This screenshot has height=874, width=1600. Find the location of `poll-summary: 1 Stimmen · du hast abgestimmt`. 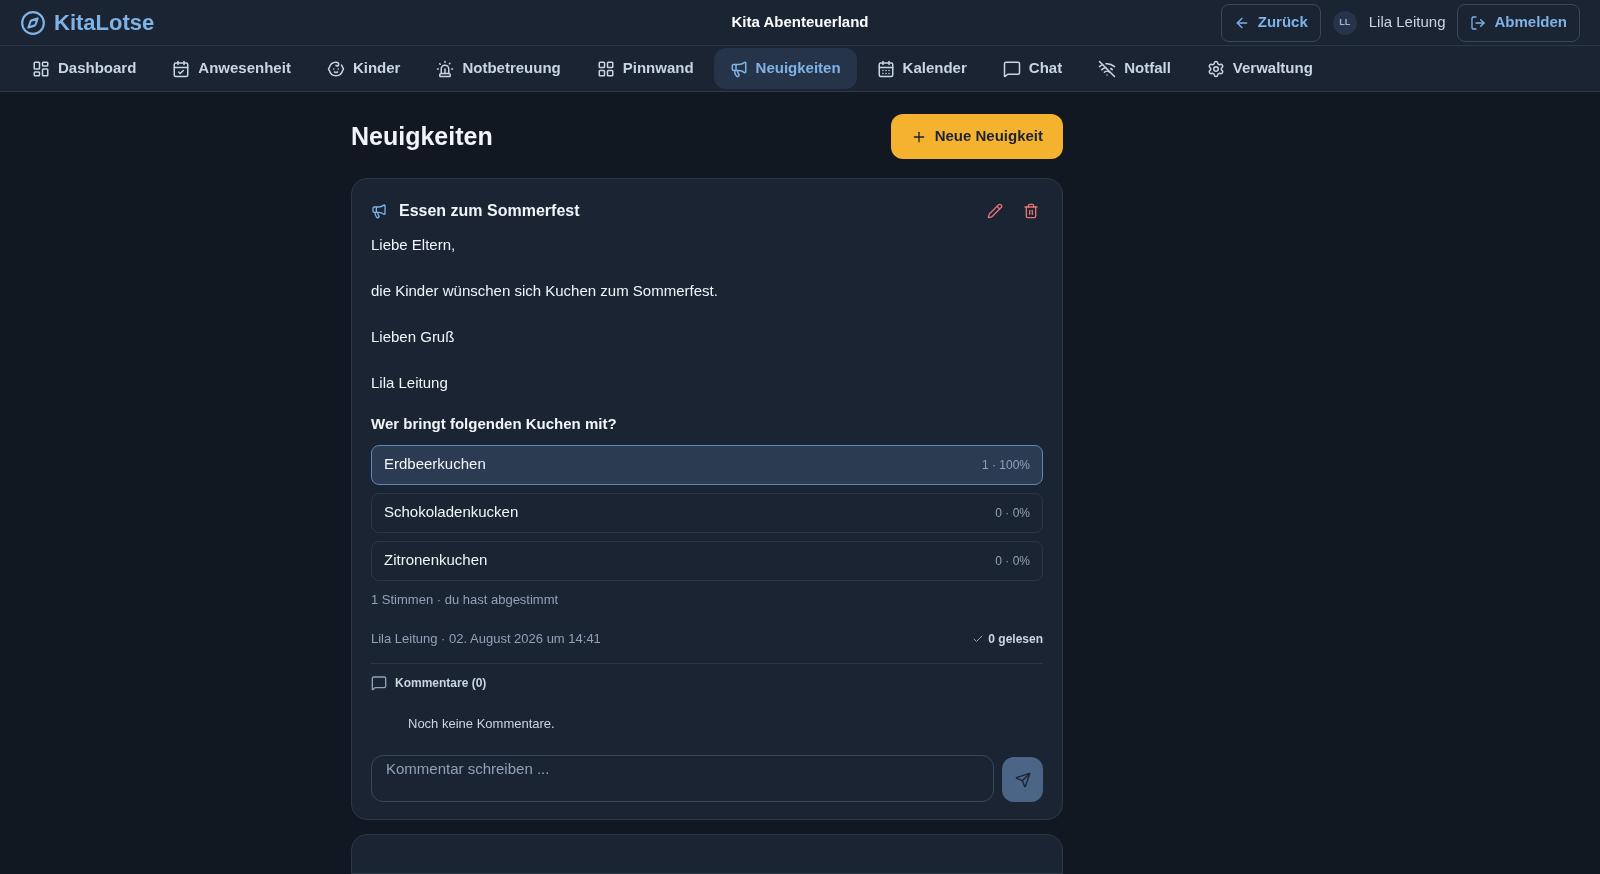

poll-summary: 1 Stimmen · du hast abgestimmt is located at coordinates (465, 599).